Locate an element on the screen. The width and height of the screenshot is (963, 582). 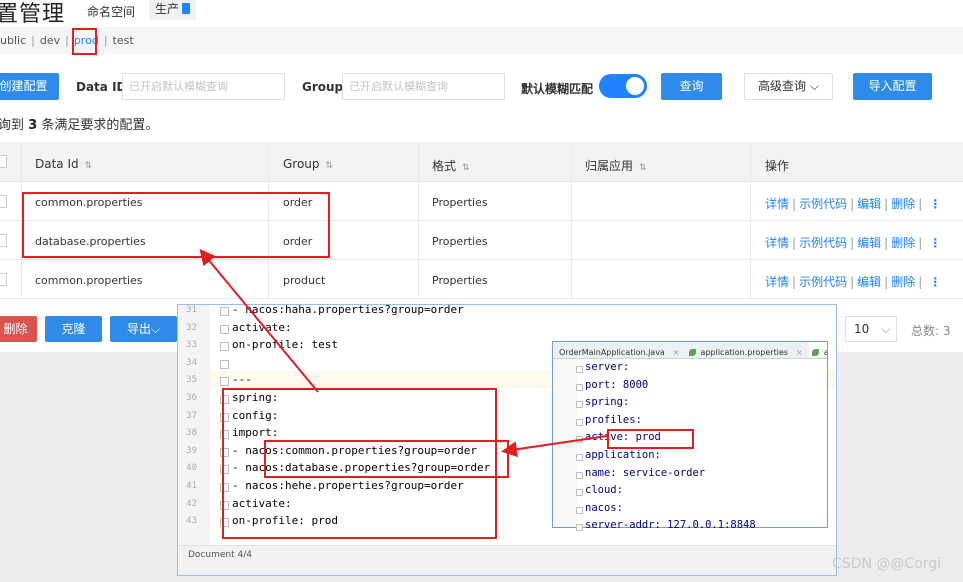
arrow-profile-to-imports is located at coordinates (554, 446).